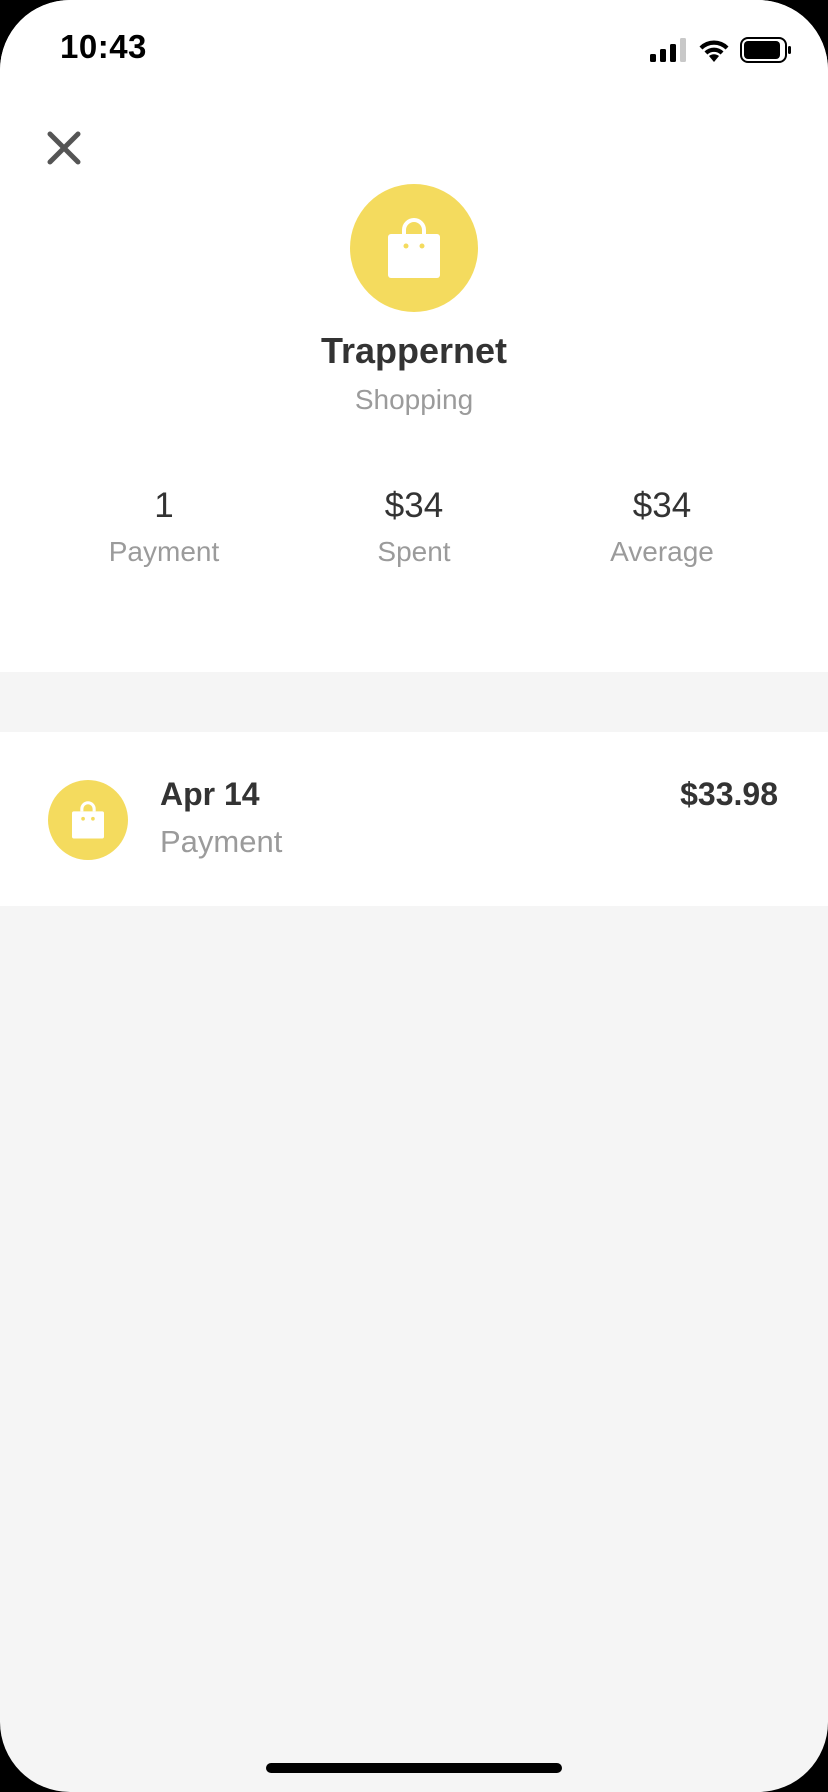  I want to click on home-indicator, so click(414, 1768).